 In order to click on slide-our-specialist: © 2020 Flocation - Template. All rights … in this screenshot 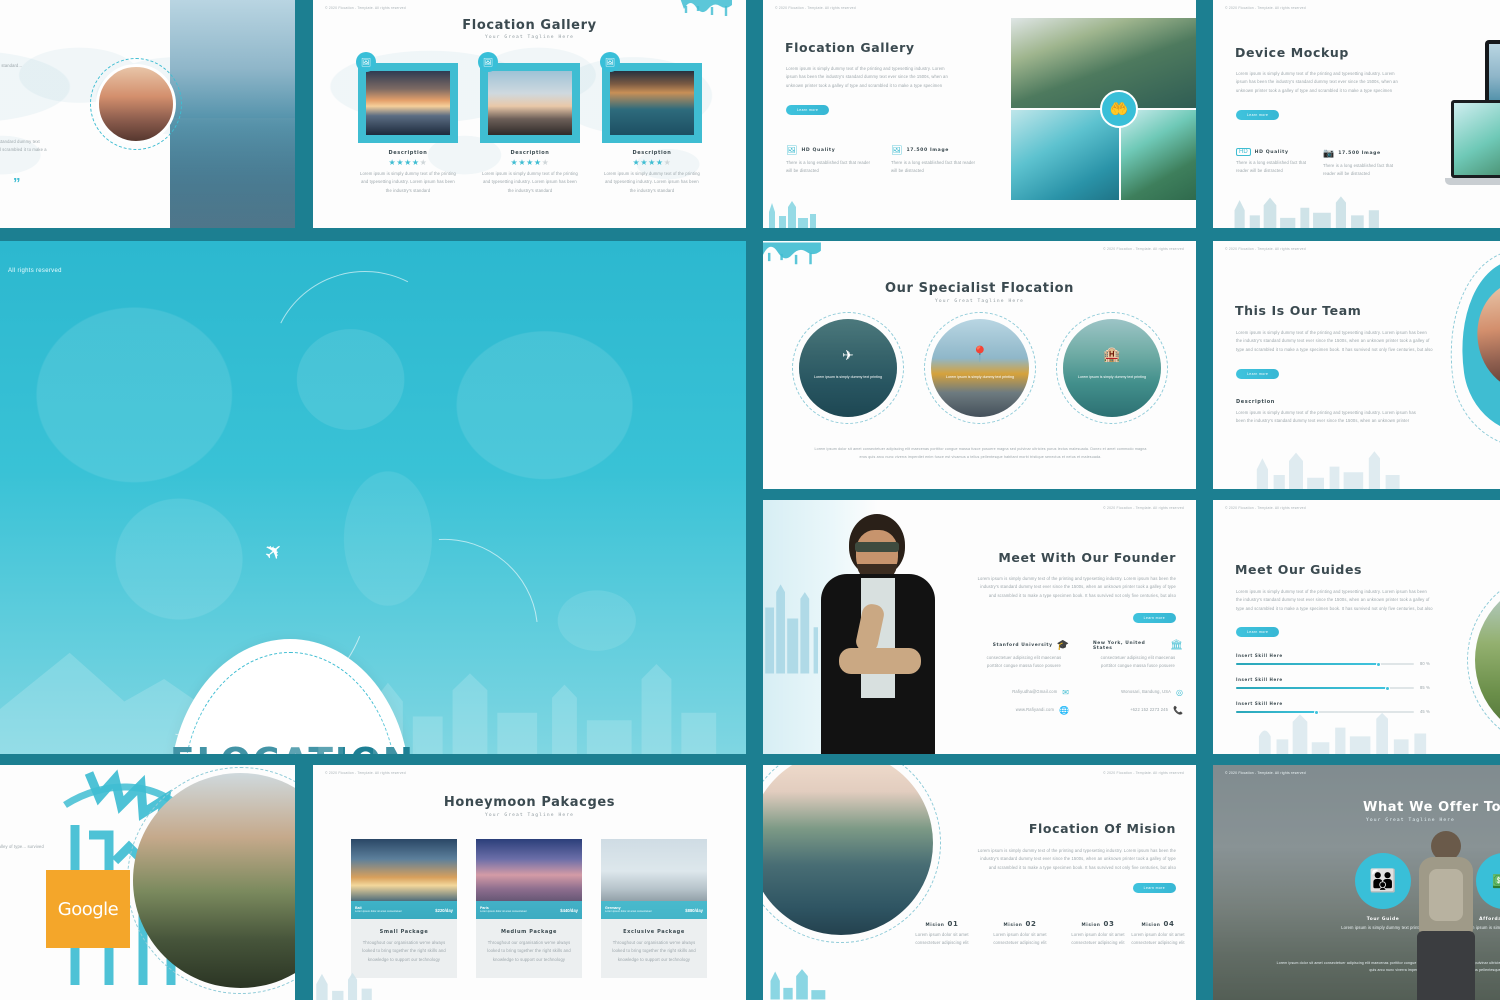, I will do `click(979, 365)`.